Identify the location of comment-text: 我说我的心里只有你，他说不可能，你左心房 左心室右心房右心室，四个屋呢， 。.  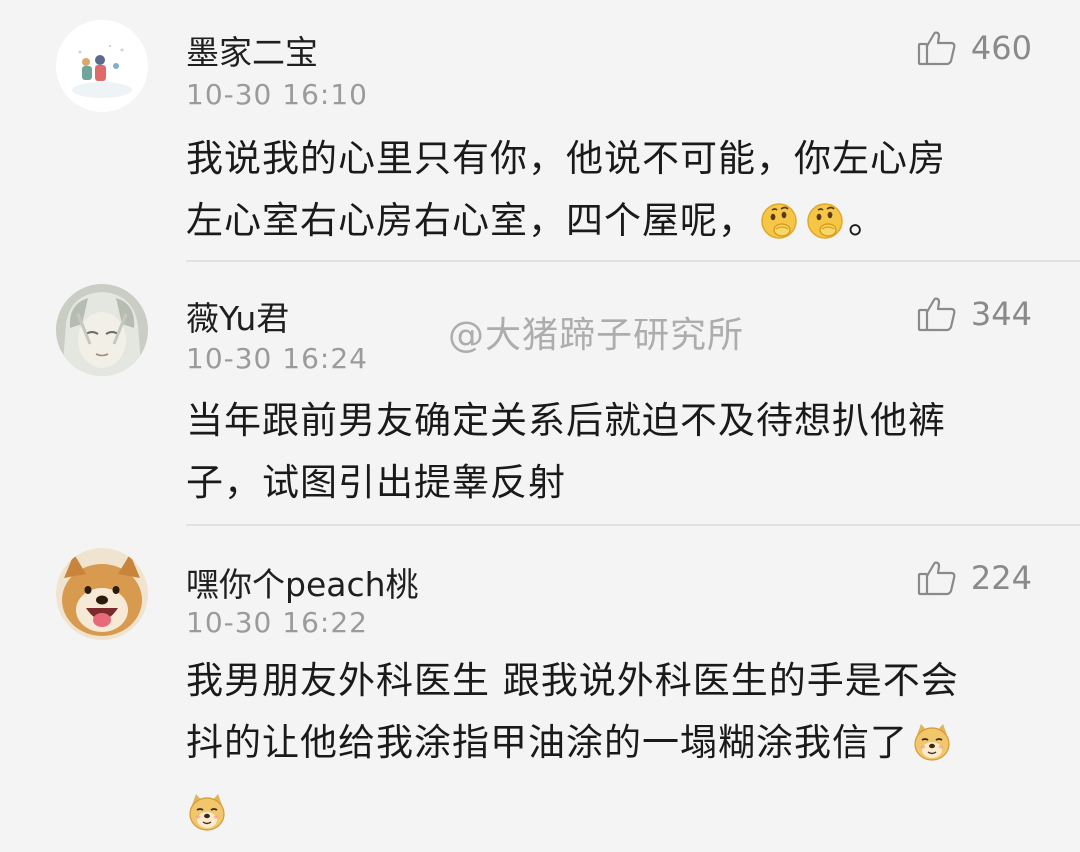
(606, 194).